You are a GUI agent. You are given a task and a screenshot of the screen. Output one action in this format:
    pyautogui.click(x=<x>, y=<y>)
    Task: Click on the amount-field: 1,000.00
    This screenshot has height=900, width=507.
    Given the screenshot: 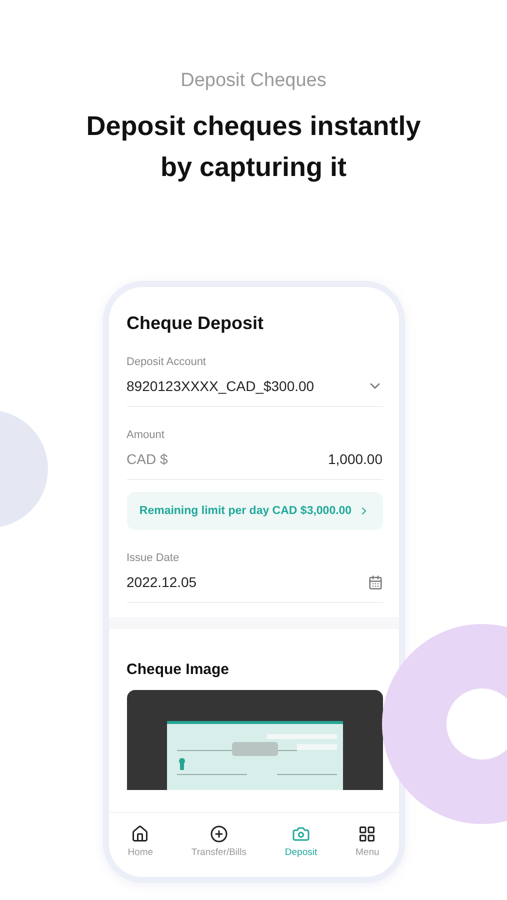 What is the action you would take?
    pyautogui.click(x=355, y=459)
    